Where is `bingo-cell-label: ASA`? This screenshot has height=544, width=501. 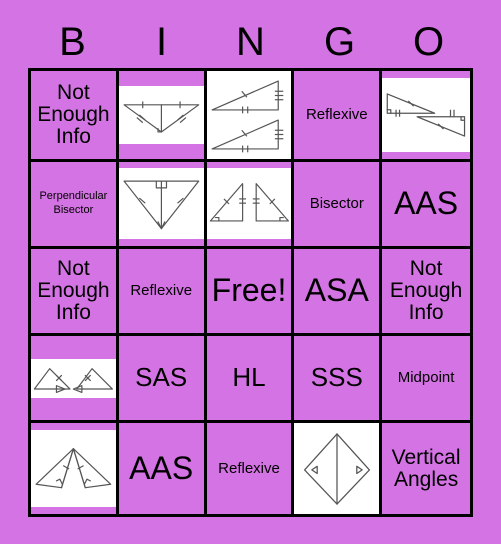
bingo-cell-label: ASA is located at coordinates (336, 290).